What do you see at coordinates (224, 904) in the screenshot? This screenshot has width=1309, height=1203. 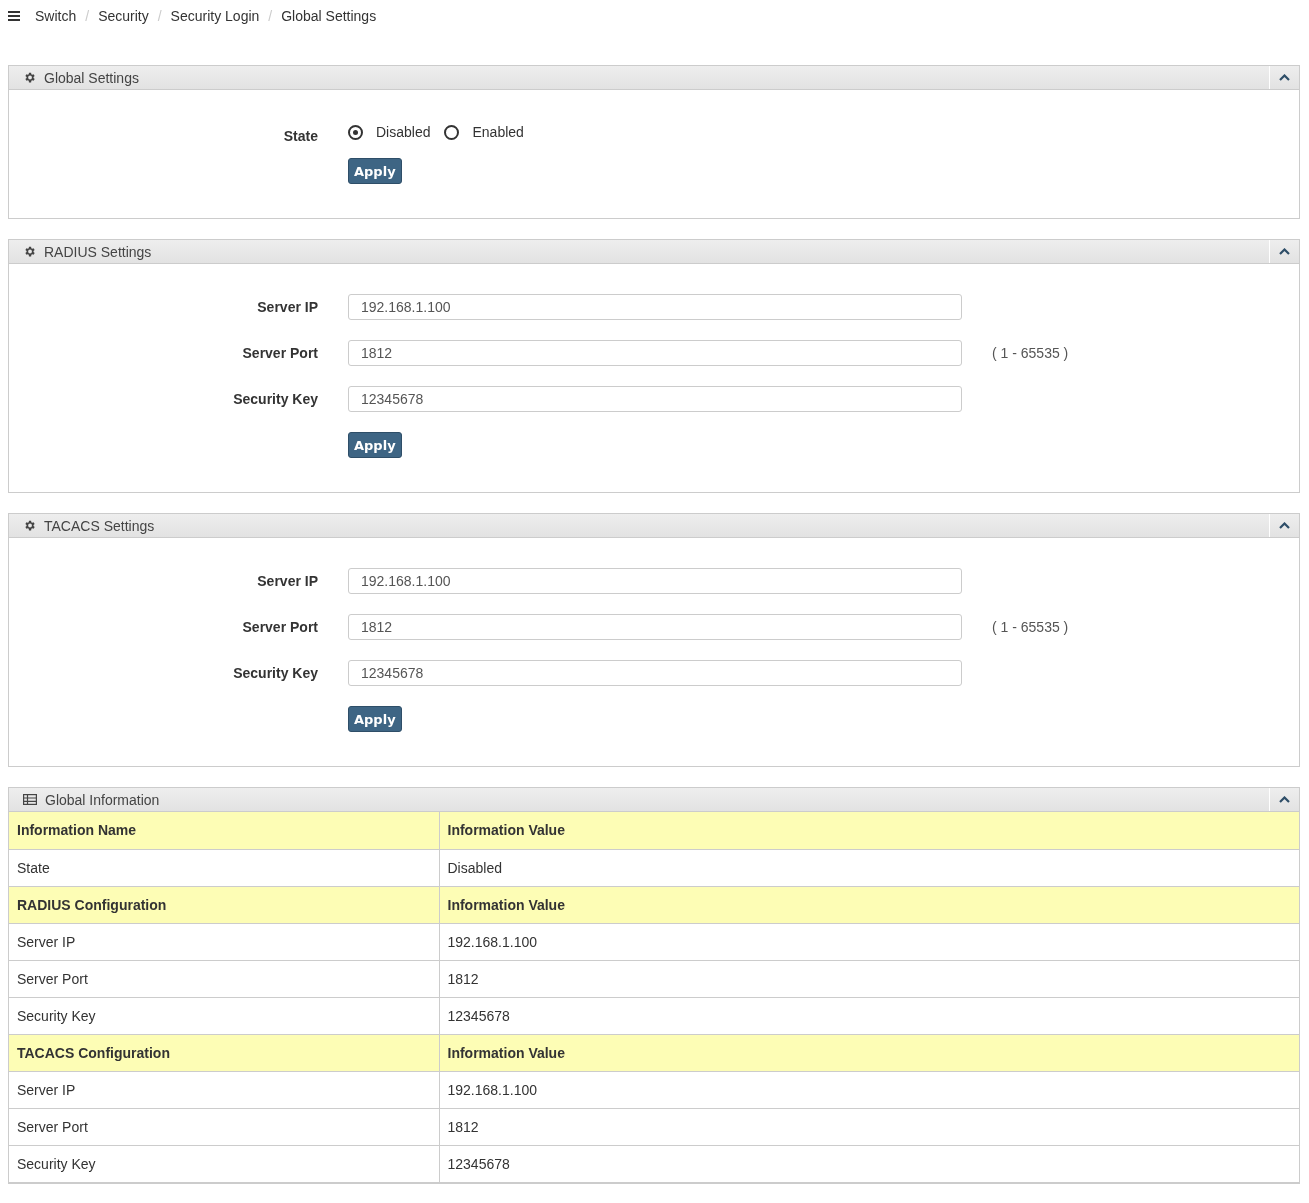 I see `column-header: RADIUS Configuration` at bounding box center [224, 904].